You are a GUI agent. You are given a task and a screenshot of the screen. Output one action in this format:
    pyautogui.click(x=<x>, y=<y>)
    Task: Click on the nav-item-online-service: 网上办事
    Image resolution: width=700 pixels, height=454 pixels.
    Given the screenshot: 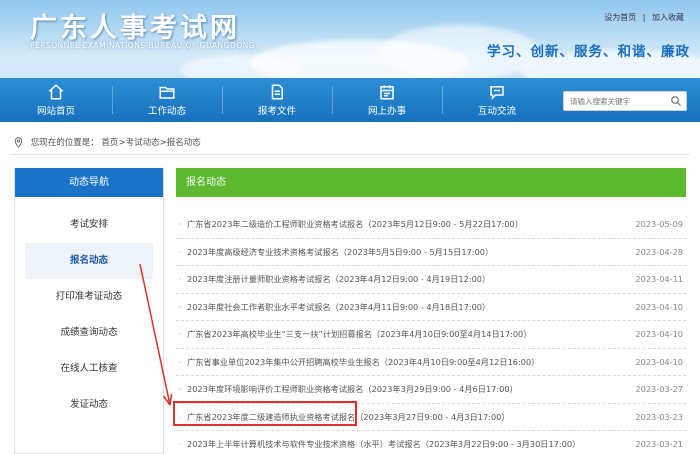 What is the action you would take?
    pyautogui.click(x=387, y=100)
    